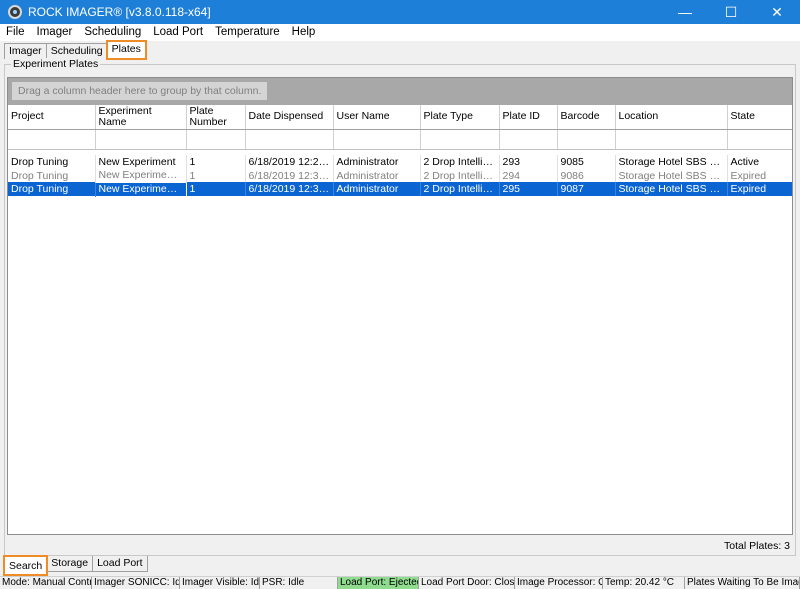  Describe the element at coordinates (644, 583) in the screenshot. I see `status-temperature: Temp: 20.42 °C` at that location.